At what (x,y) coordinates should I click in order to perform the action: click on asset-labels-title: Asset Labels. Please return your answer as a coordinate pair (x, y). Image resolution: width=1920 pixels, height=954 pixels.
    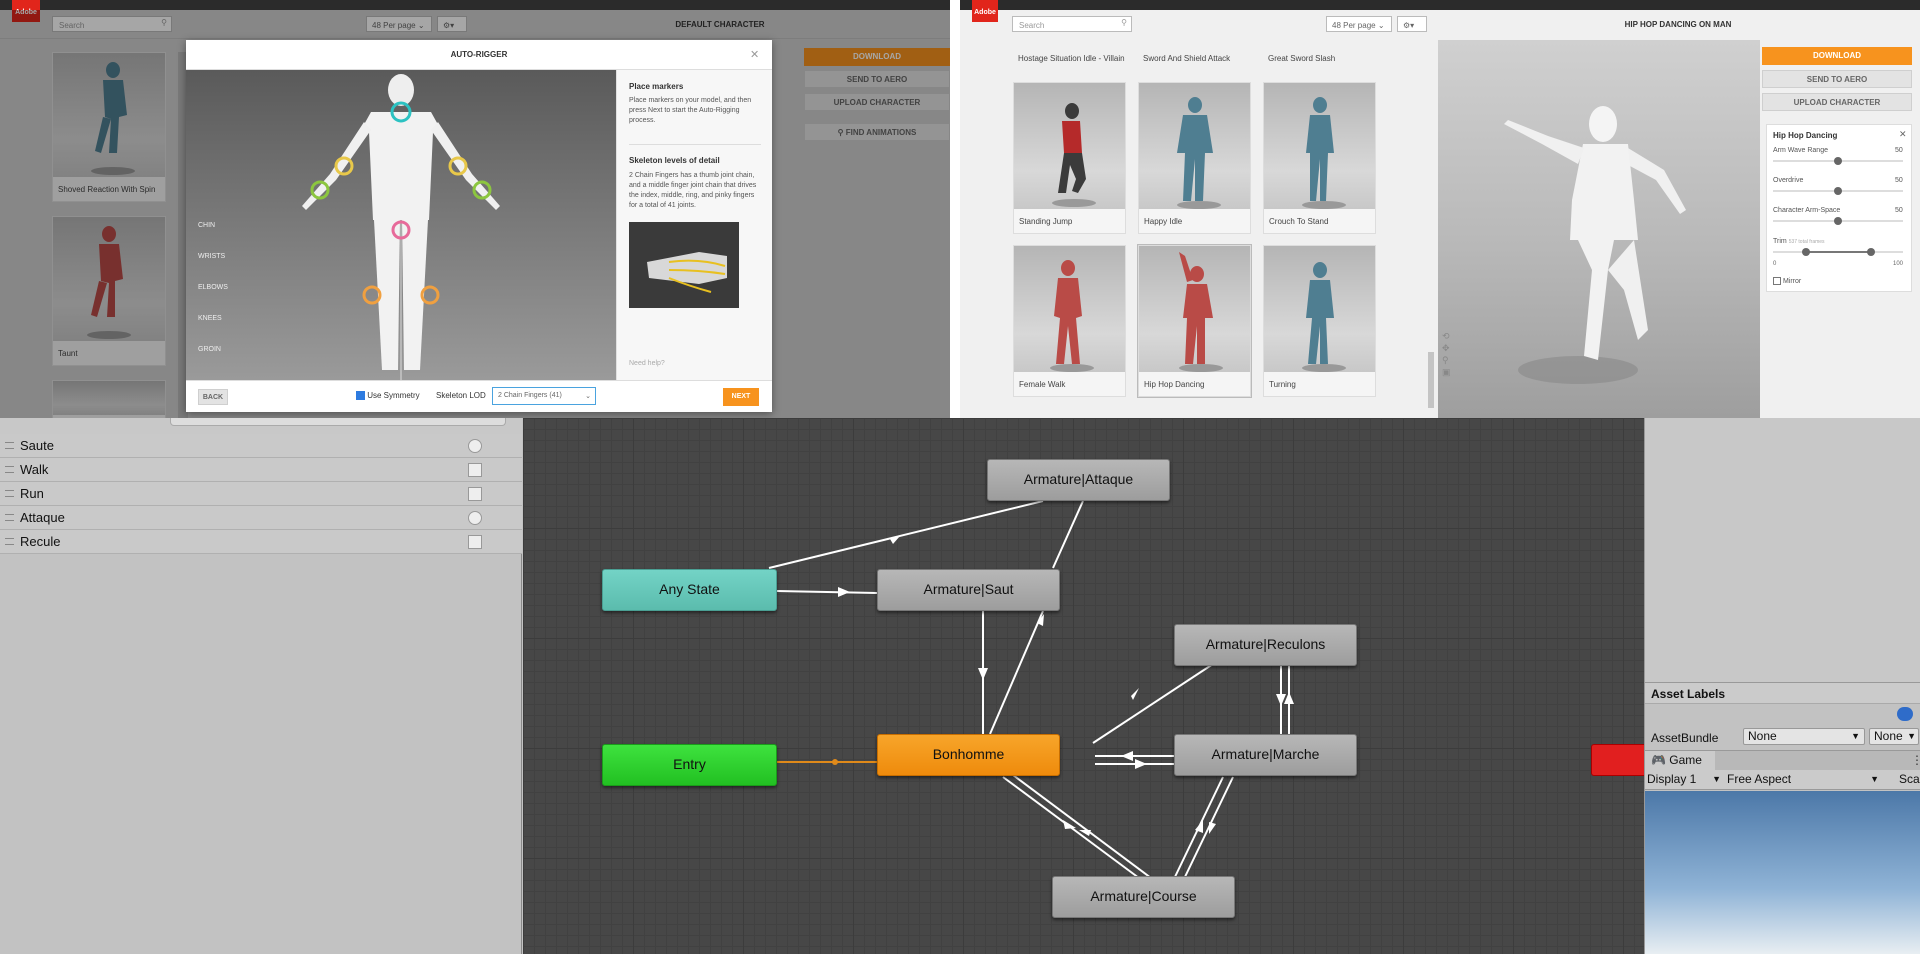
    Looking at the image, I should click on (1688, 694).